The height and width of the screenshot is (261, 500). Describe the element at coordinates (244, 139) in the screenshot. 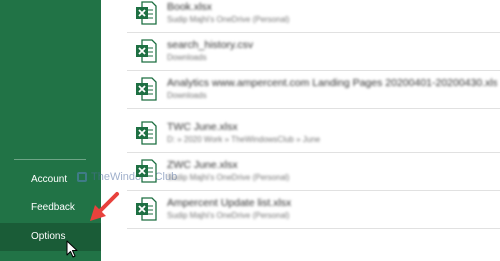

I see `file-path: D: » 2020 Work » TheWindowsClub » June` at that location.